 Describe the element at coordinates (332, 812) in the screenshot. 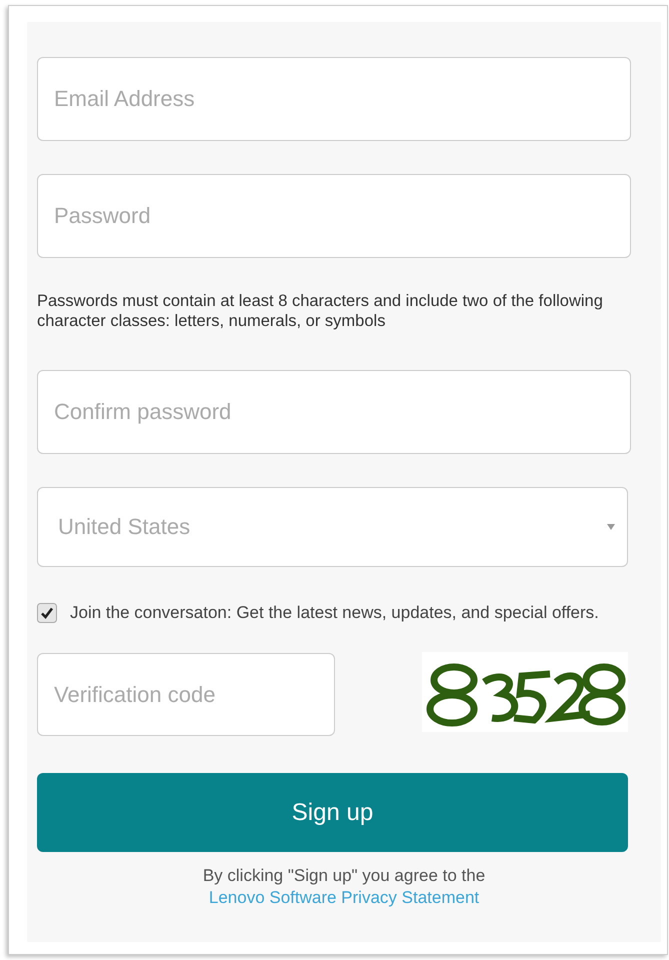

I see `sign-up-button: Sign up` at that location.